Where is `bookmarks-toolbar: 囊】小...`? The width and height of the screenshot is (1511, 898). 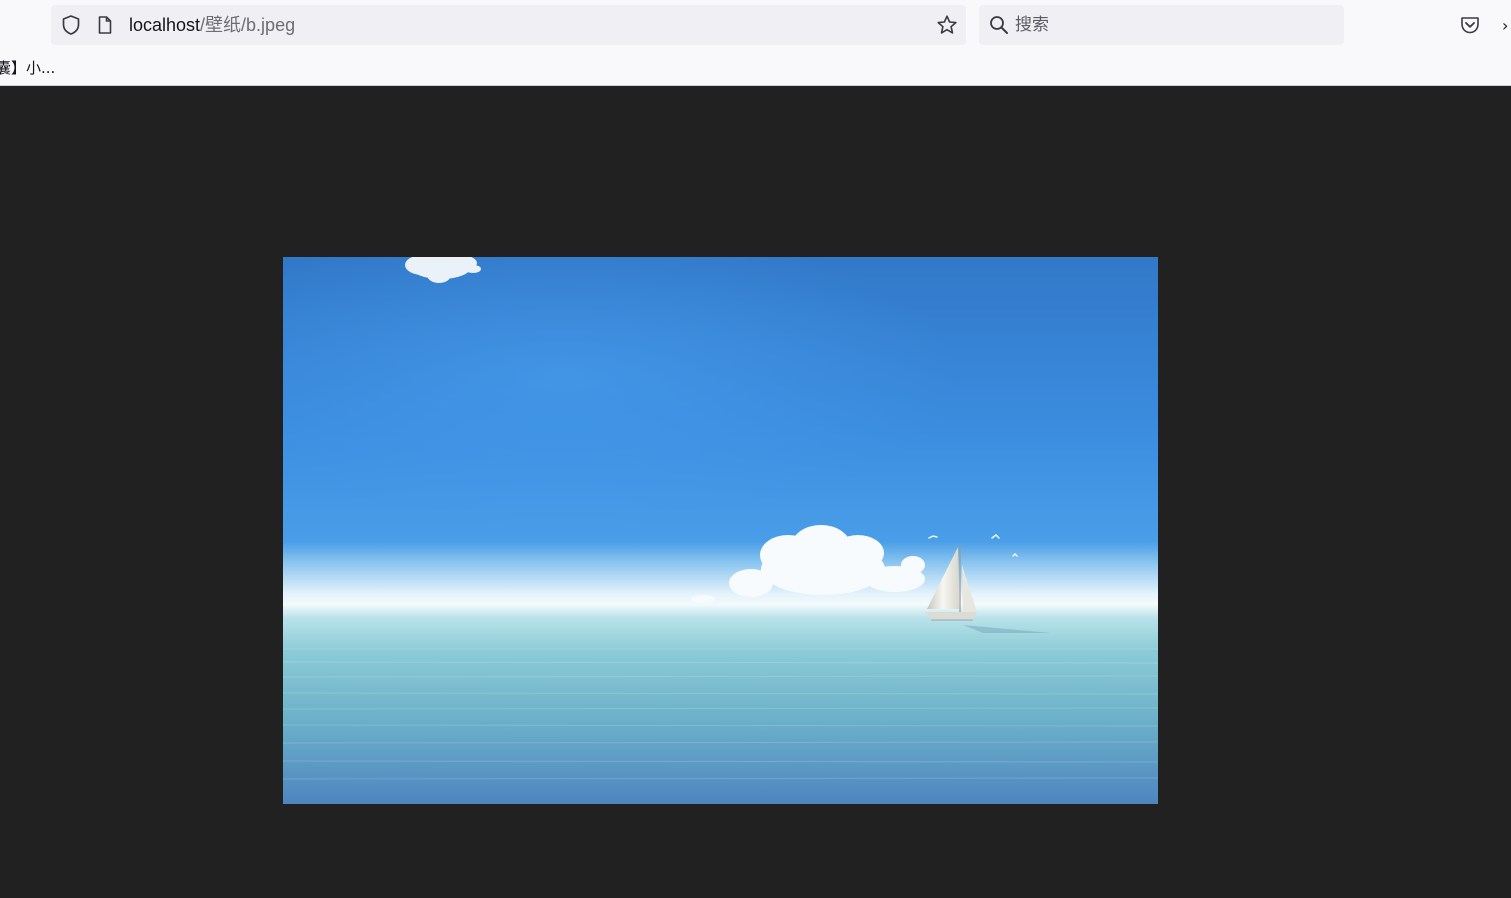 bookmarks-toolbar: 囊】小... is located at coordinates (755, 68).